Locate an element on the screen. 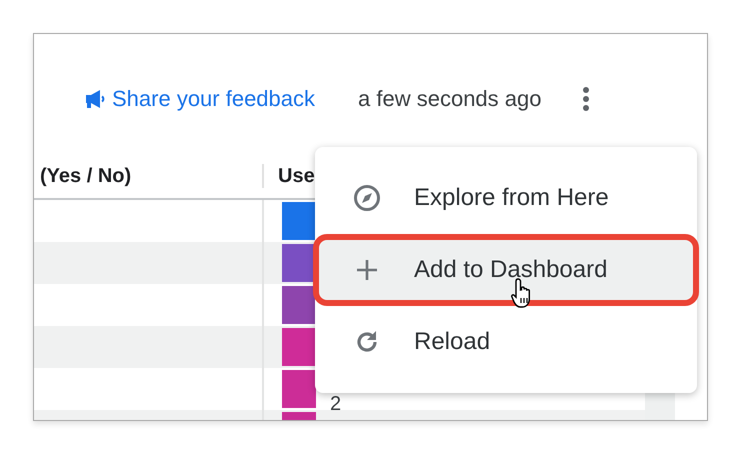  megaphone-icon is located at coordinates (95, 99).